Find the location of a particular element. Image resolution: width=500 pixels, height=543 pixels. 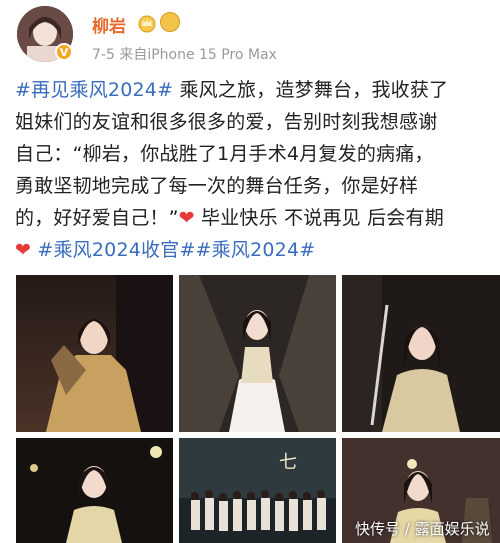

post-header: V 柳岩 7-5 来自iPhone 15 Pro Max is located at coordinates (250, 33).